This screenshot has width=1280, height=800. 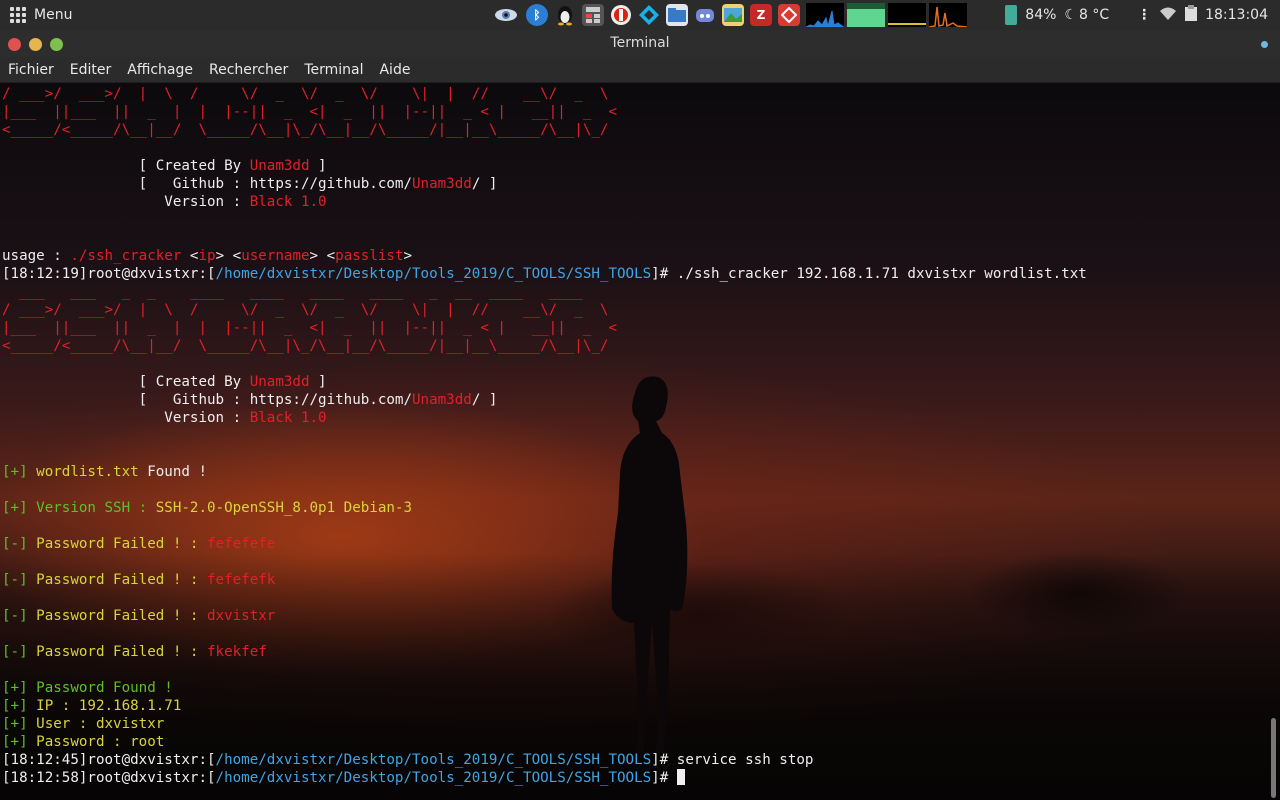 I want to click on bluetooth-icon: ᛒ, so click(x=537, y=15).